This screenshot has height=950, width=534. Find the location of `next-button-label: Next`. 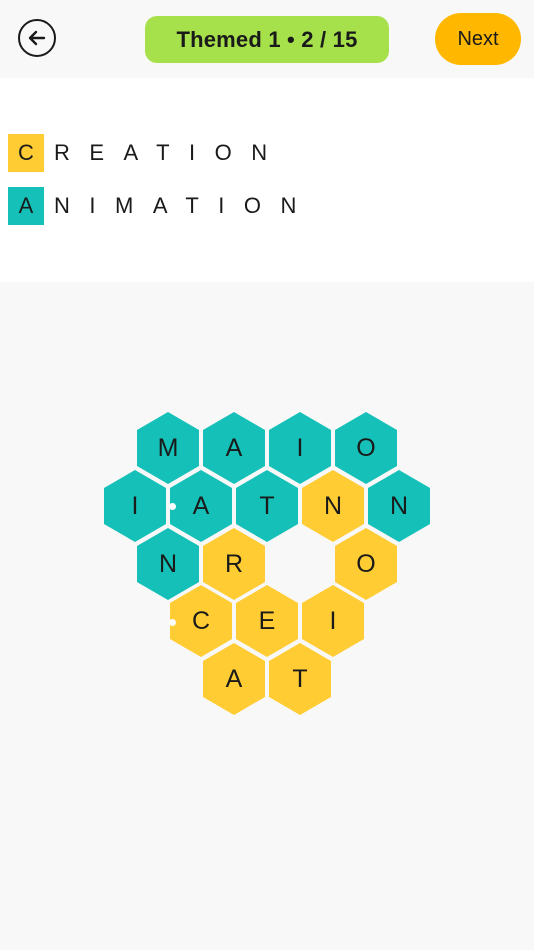

next-button-label: Next is located at coordinates (478, 38).